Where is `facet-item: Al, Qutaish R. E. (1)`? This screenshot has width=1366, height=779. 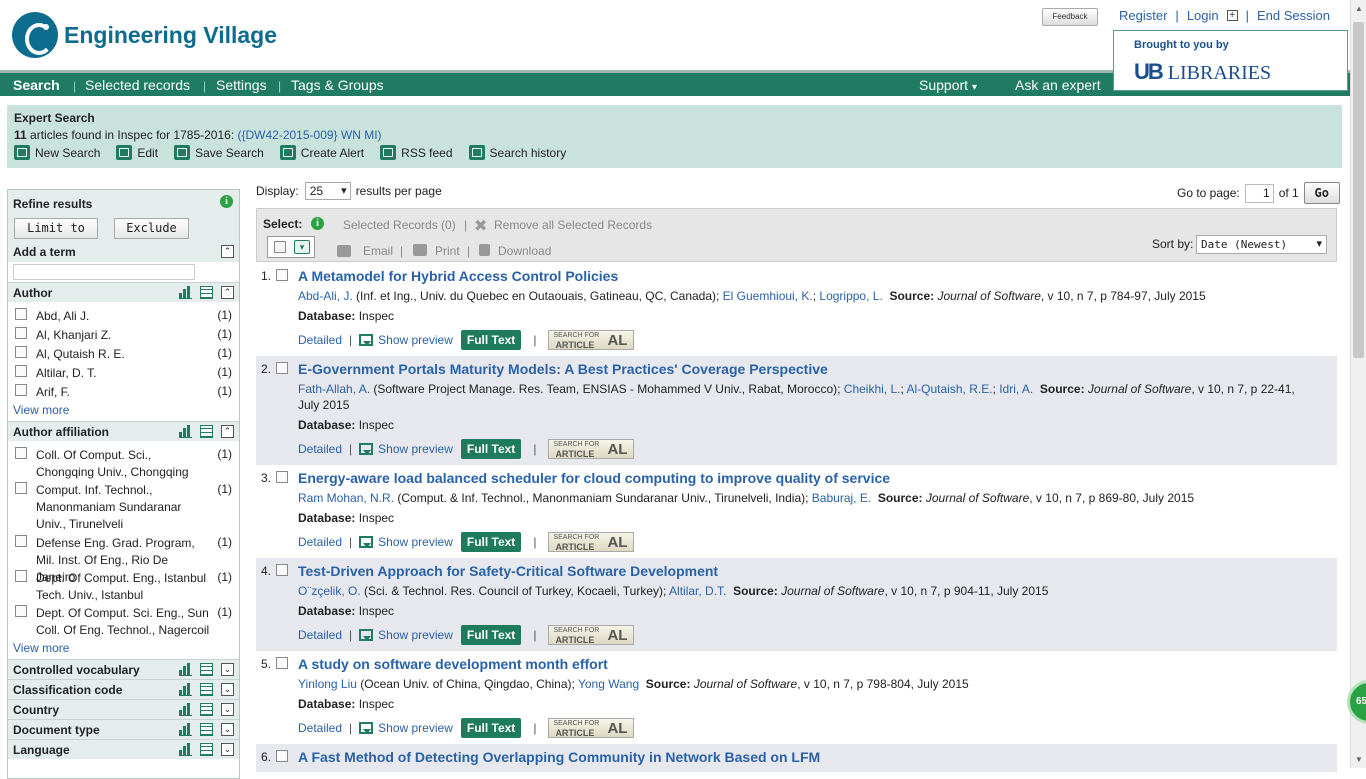 facet-item: Al, Qutaish R. E. (1) is located at coordinates (123, 353).